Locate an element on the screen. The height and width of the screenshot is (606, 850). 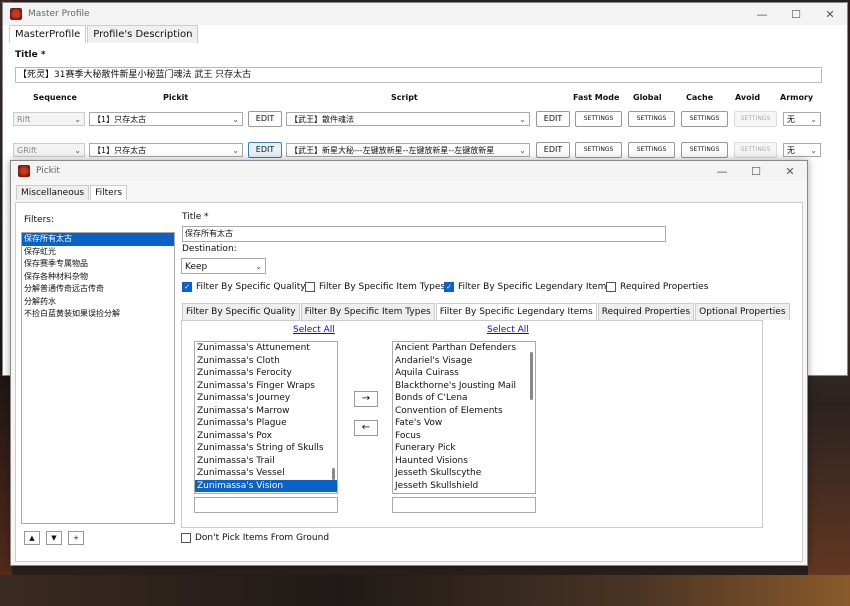
tab-specific-quality: Filter By Specific Quality is located at coordinates (241, 311).